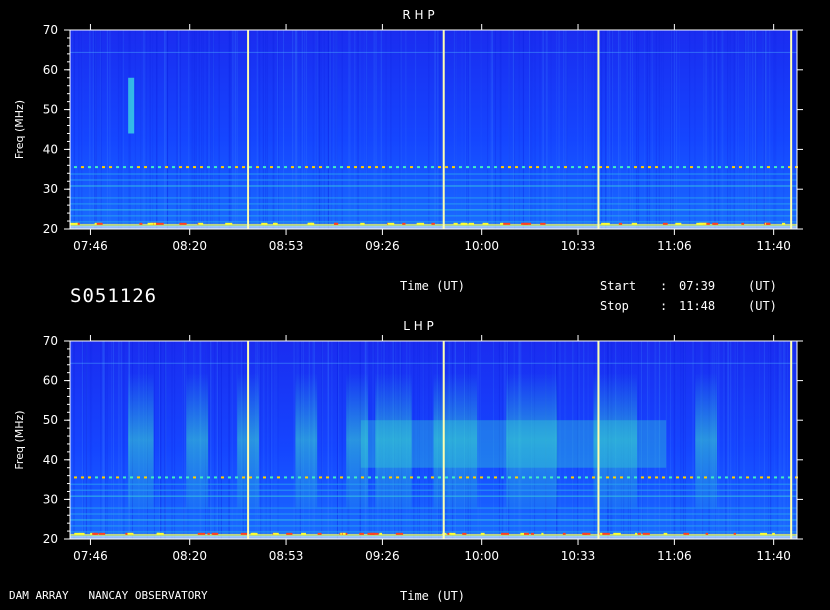 The width and height of the screenshot is (830, 610). What do you see at coordinates (50, 149) in the screenshot?
I see `y-tick-label: 40` at bounding box center [50, 149].